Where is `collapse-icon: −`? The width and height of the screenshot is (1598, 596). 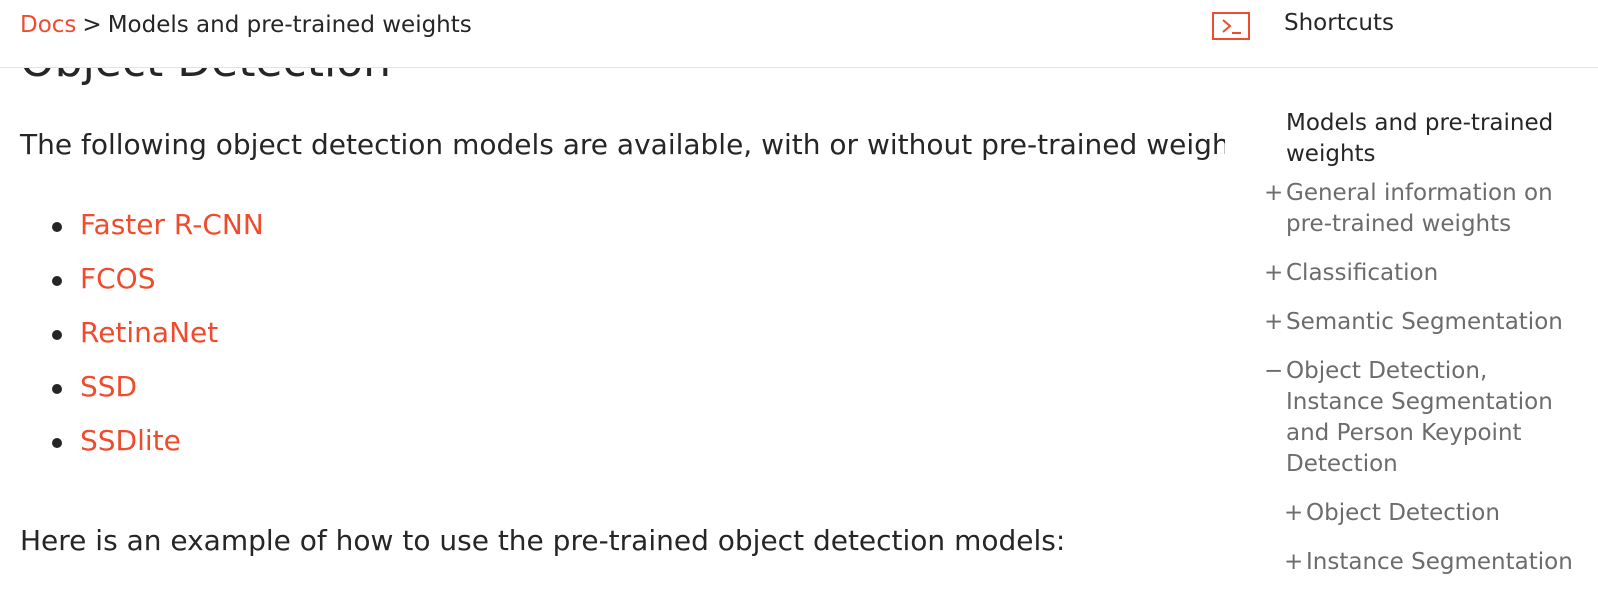
collapse-icon: − is located at coordinates (1273, 371).